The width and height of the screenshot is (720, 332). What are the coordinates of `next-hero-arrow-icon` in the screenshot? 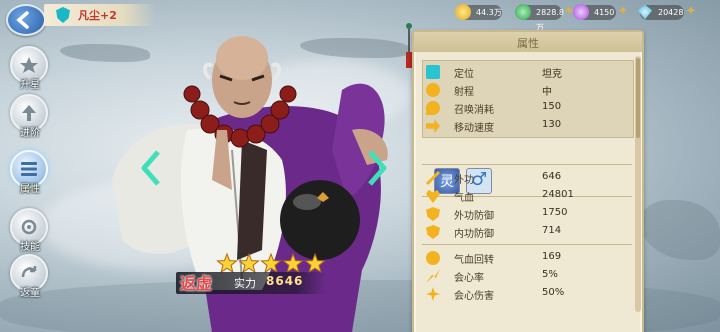 It's located at (377, 168).